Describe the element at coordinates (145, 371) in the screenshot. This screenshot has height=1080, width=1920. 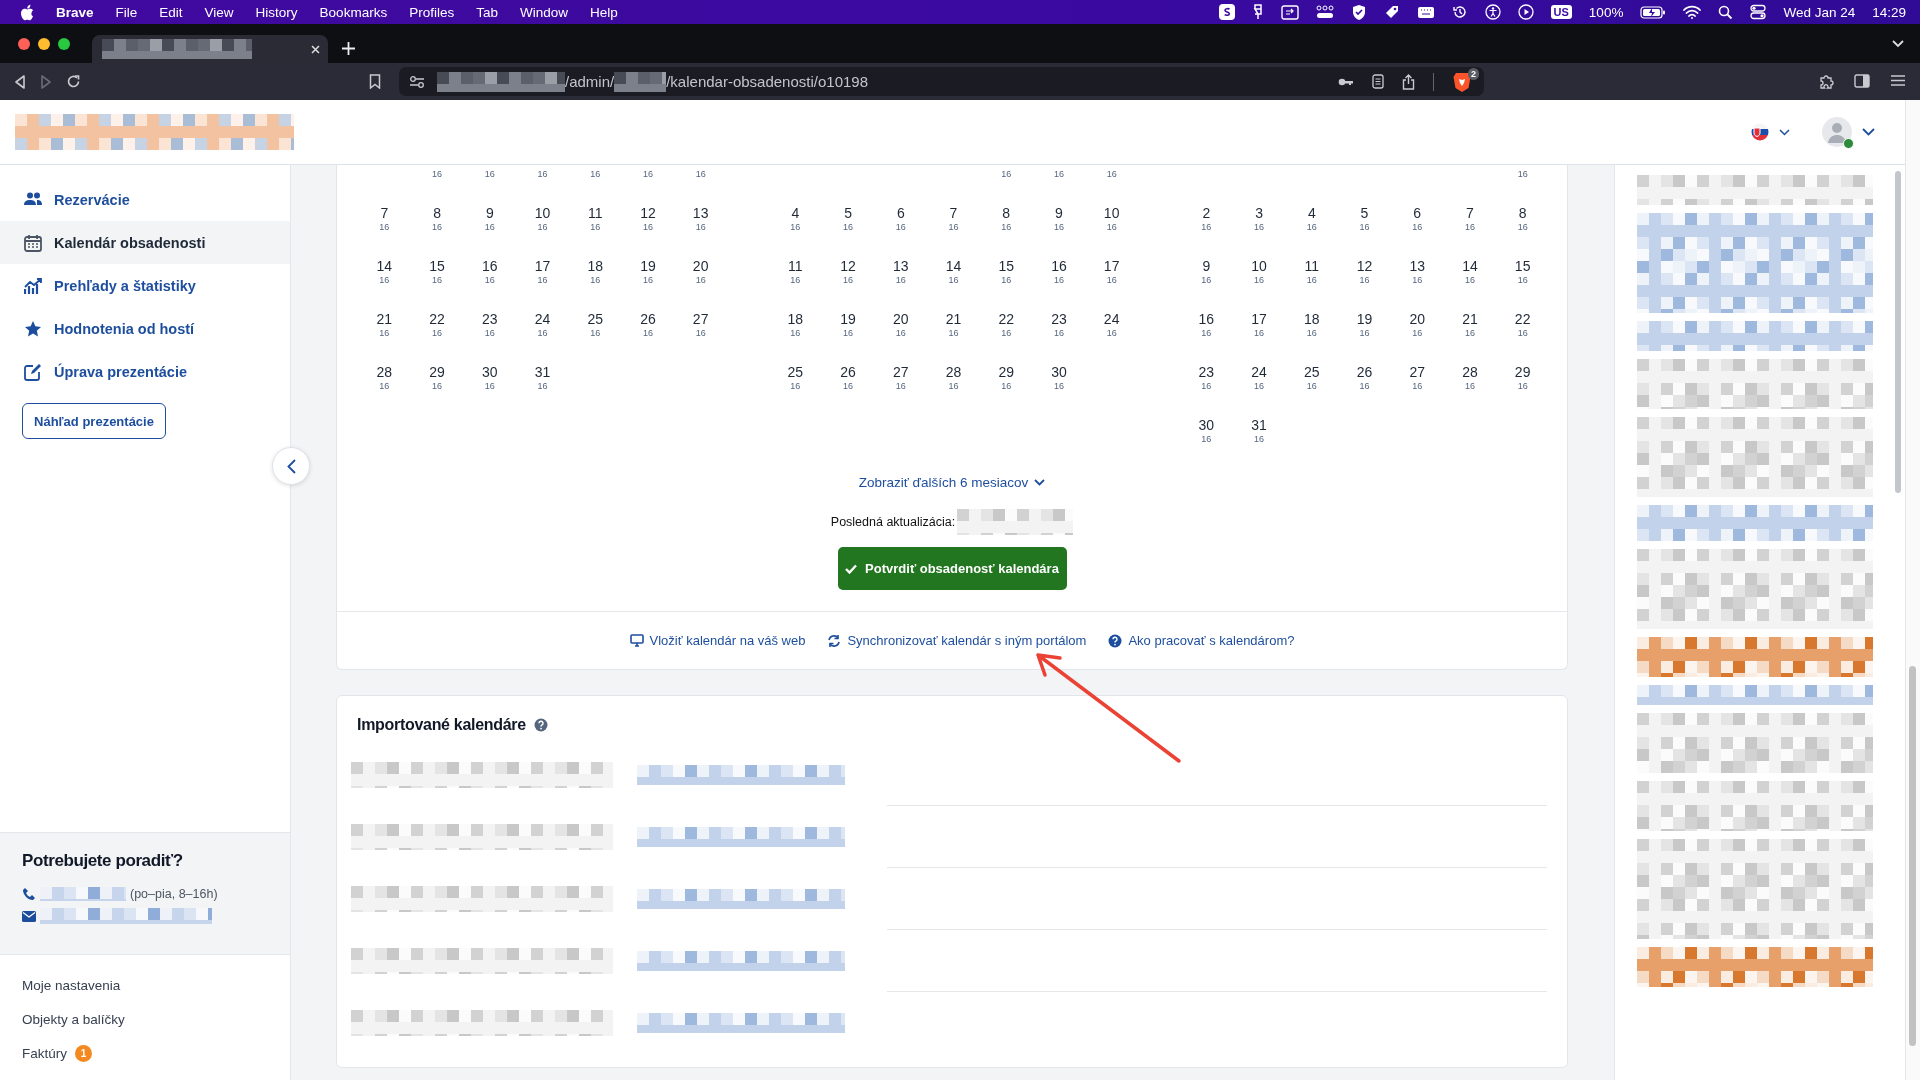
I see `sidebar-item: Úprava prezentácie` at that location.